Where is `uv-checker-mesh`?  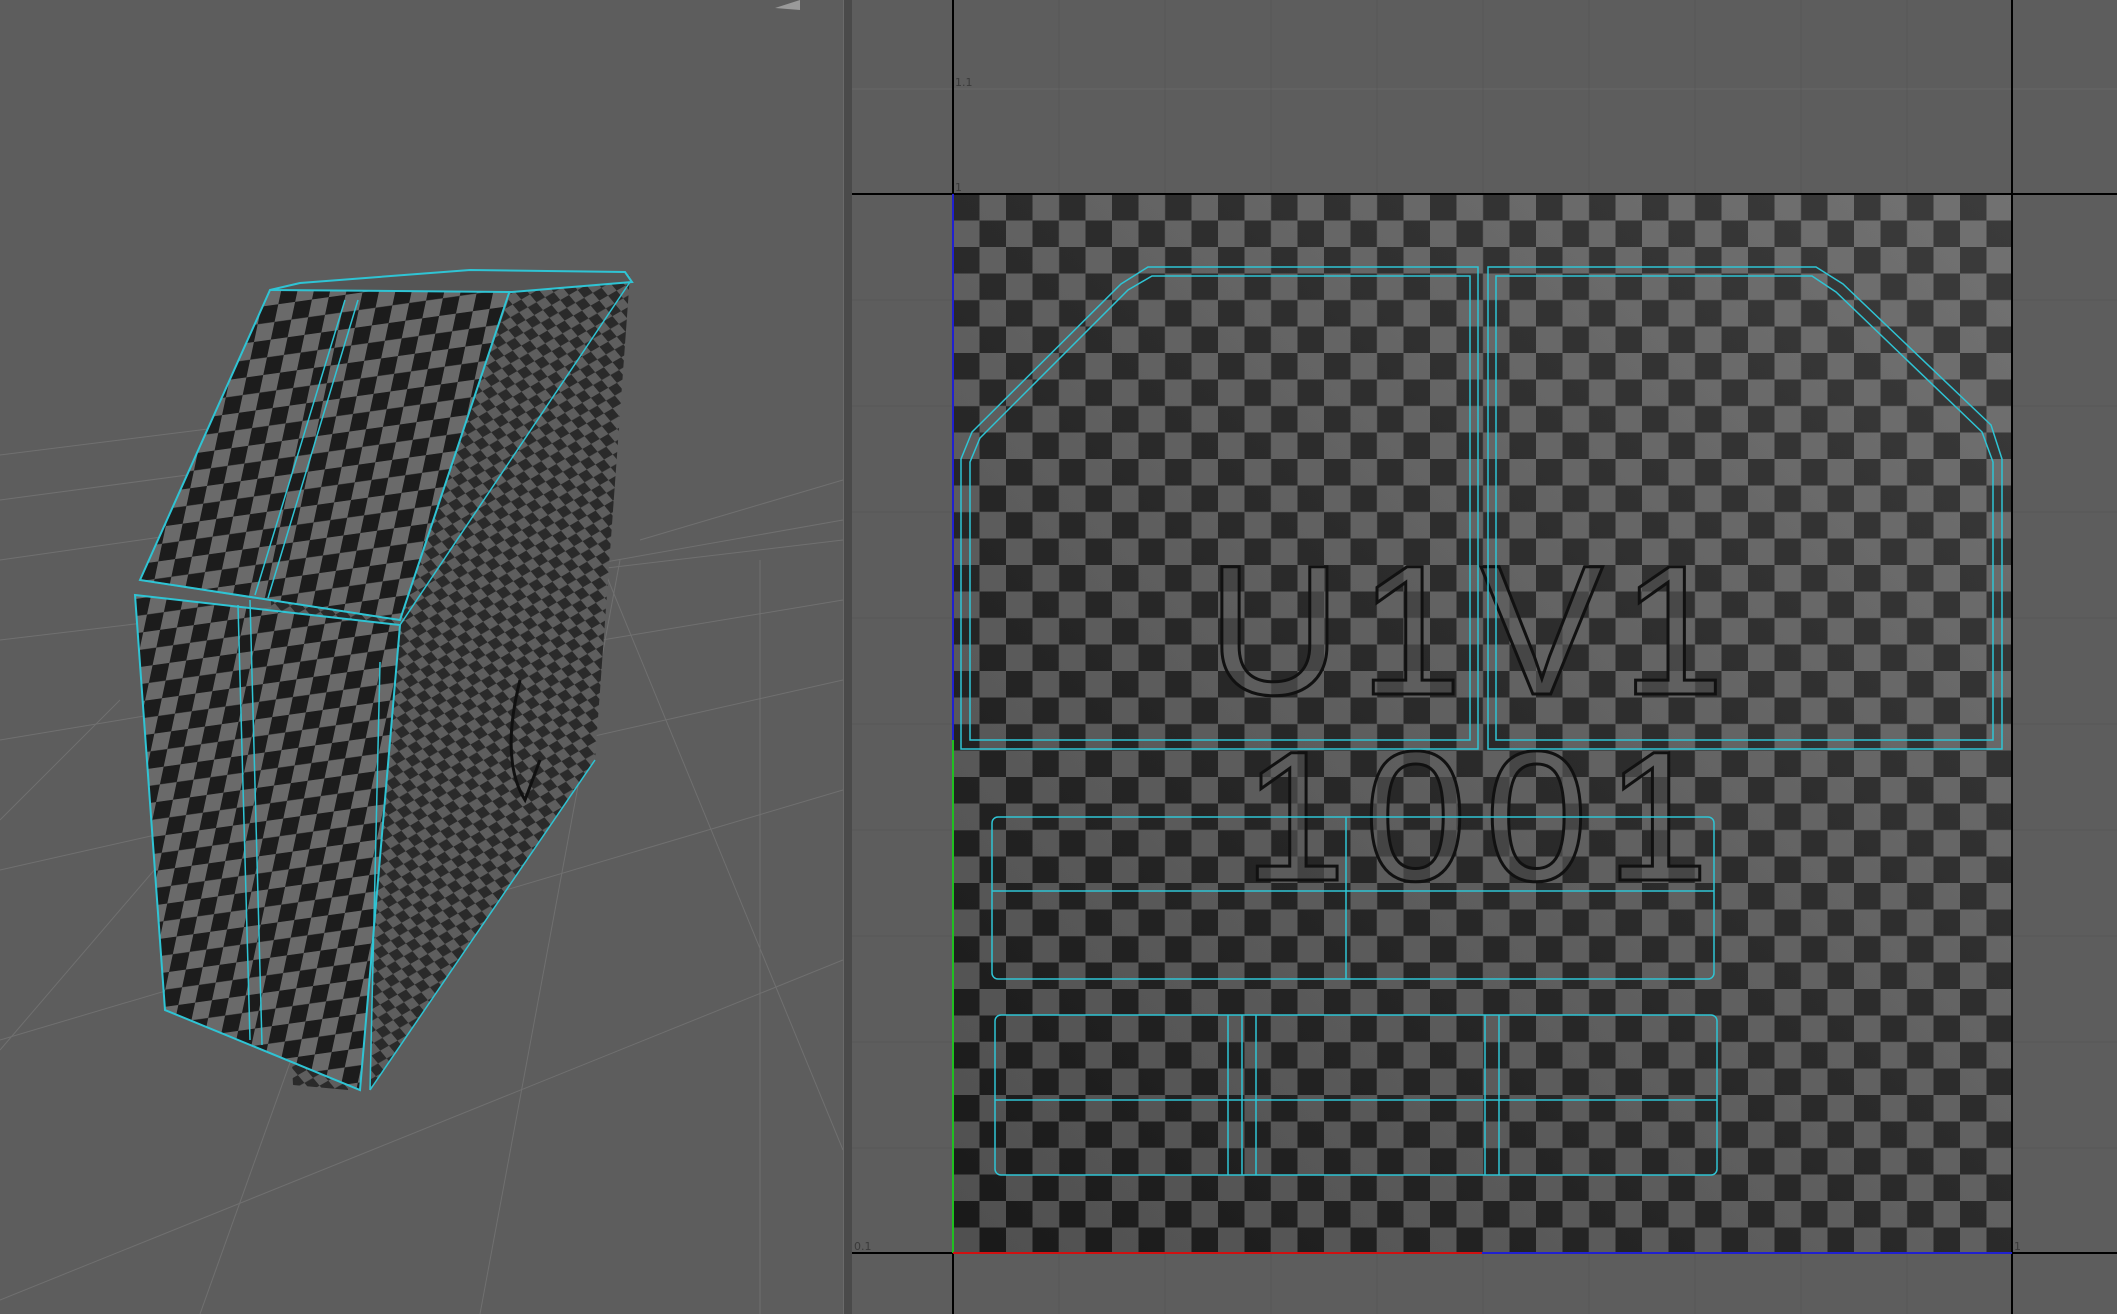 uv-checker-mesh is located at coordinates (383, 680).